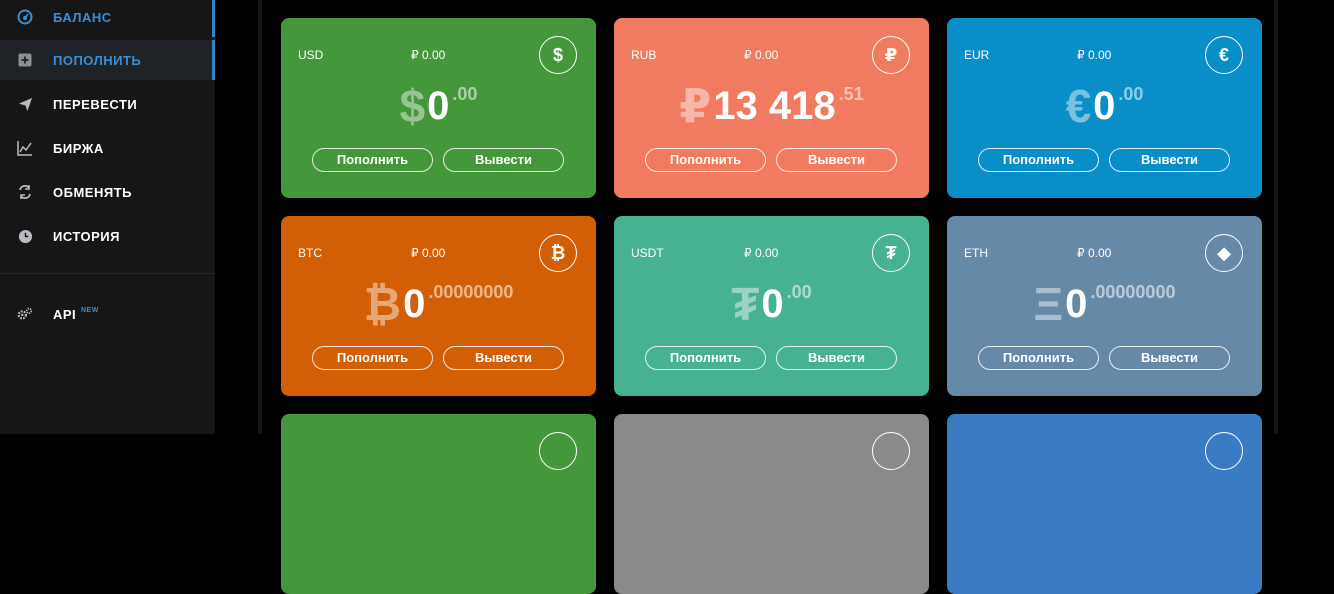 This screenshot has width=1334, height=594. What do you see at coordinates (107, 314) in the screenshot?
I see `sidebar-item-api: API` at bounding box center [107, 314].